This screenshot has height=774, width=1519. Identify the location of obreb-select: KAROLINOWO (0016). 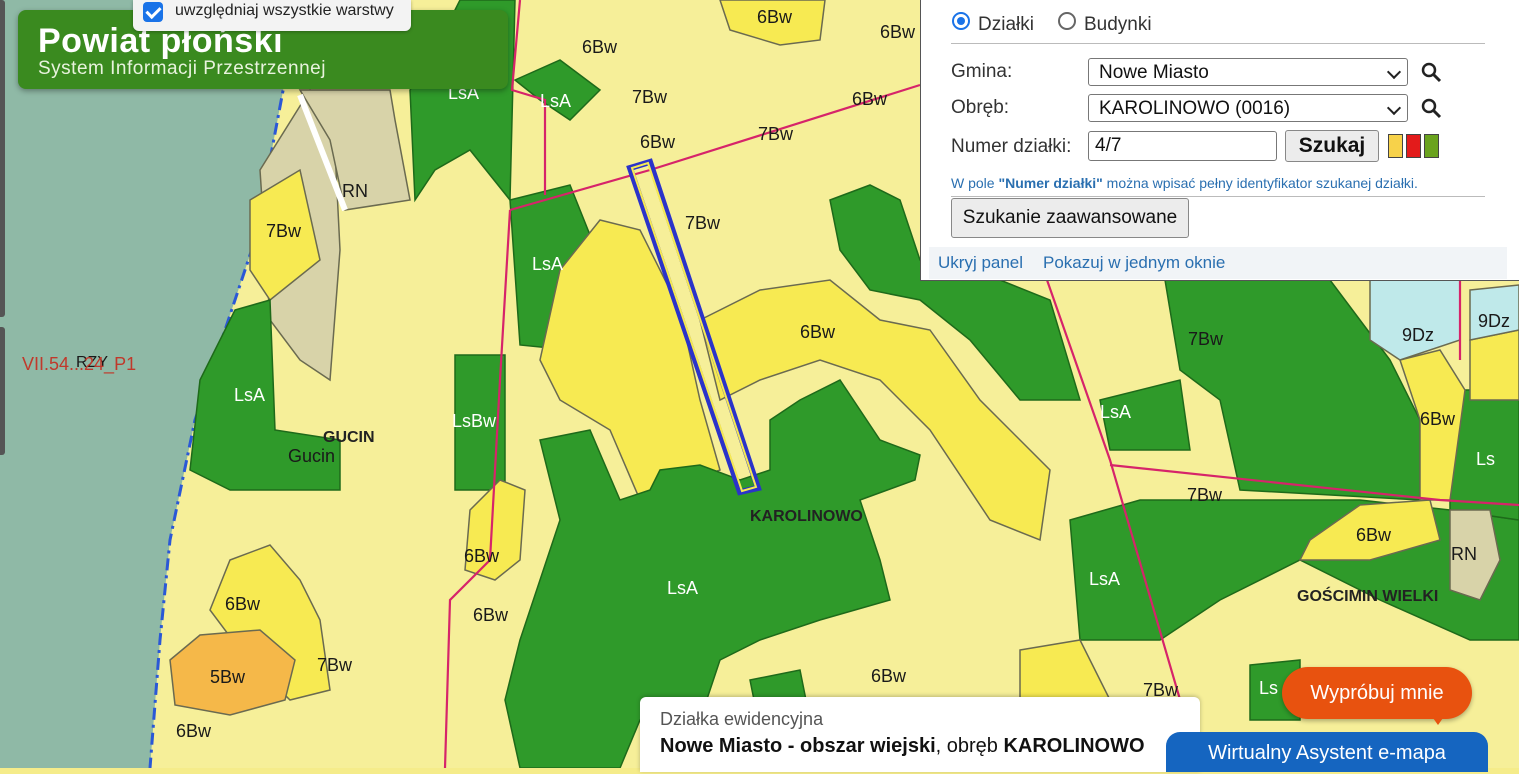
(1248, 108).